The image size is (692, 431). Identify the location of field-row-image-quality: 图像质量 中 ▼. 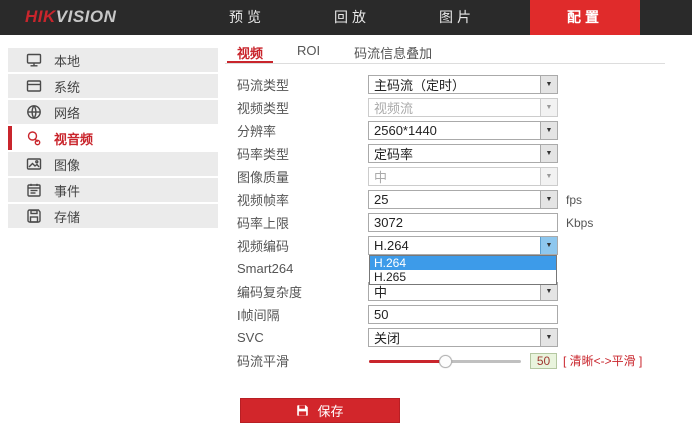
(458, 176).